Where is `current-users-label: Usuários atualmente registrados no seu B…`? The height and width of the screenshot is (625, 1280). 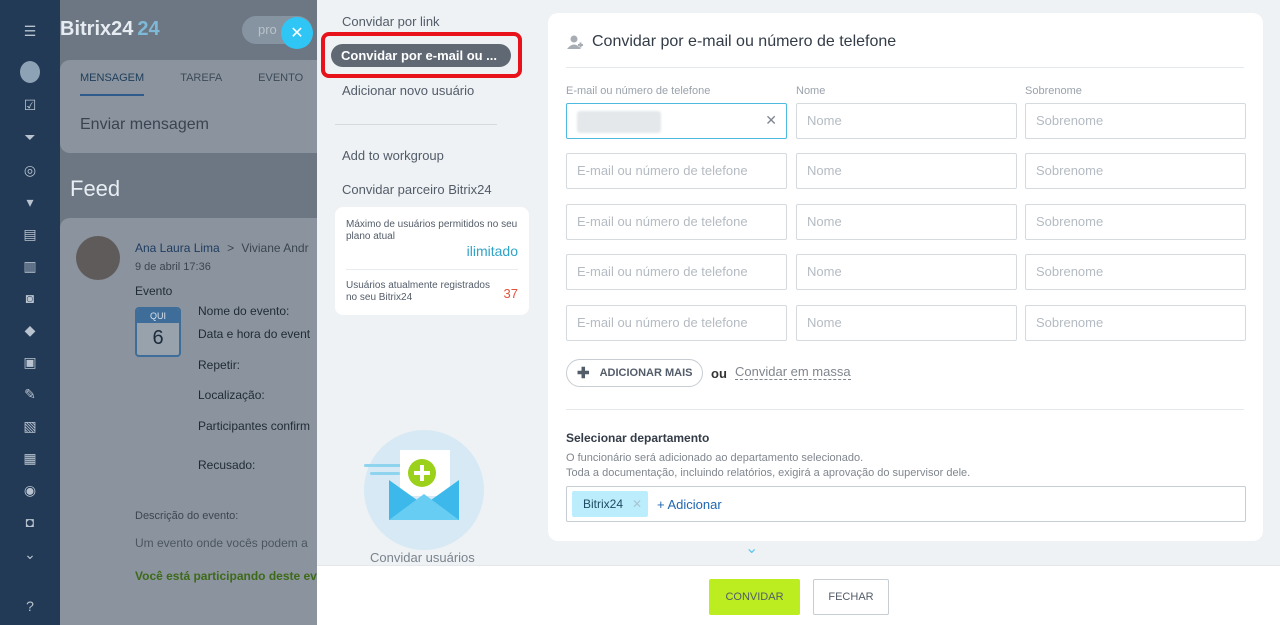 current-users-label: Usuários atualmente registrados no seu B… is located at coordinates (418, 291).